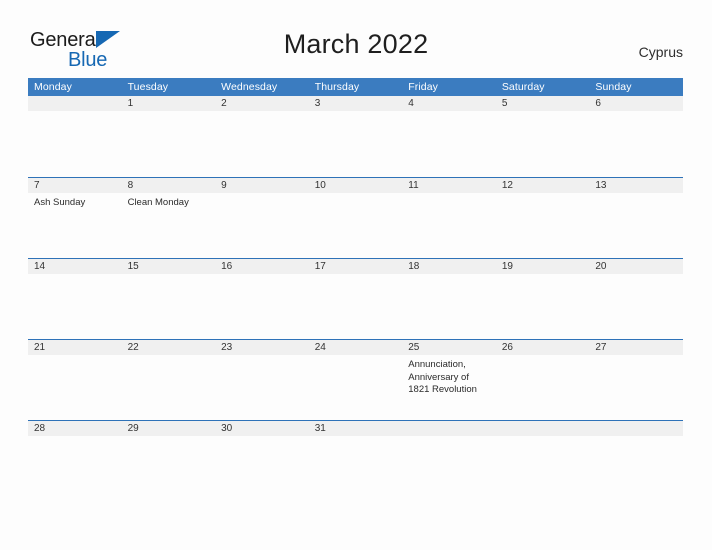 This screenshot has width=712, height=550. I want to click on calendar-day-cell: 1, so click(168, 136).